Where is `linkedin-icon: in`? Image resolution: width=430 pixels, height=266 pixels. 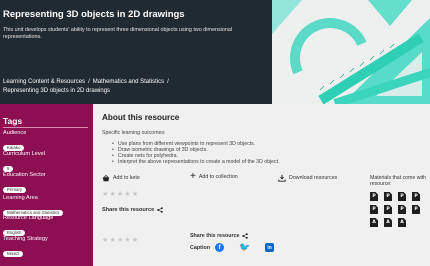 linkedin-icon: in is located at coordinates (270, 247).